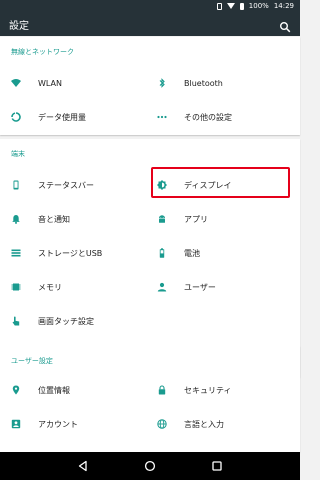 This screenshot has height=480, width=320. I want to click on settings-item-statusbar: ステータスバー, so click(76, 185).